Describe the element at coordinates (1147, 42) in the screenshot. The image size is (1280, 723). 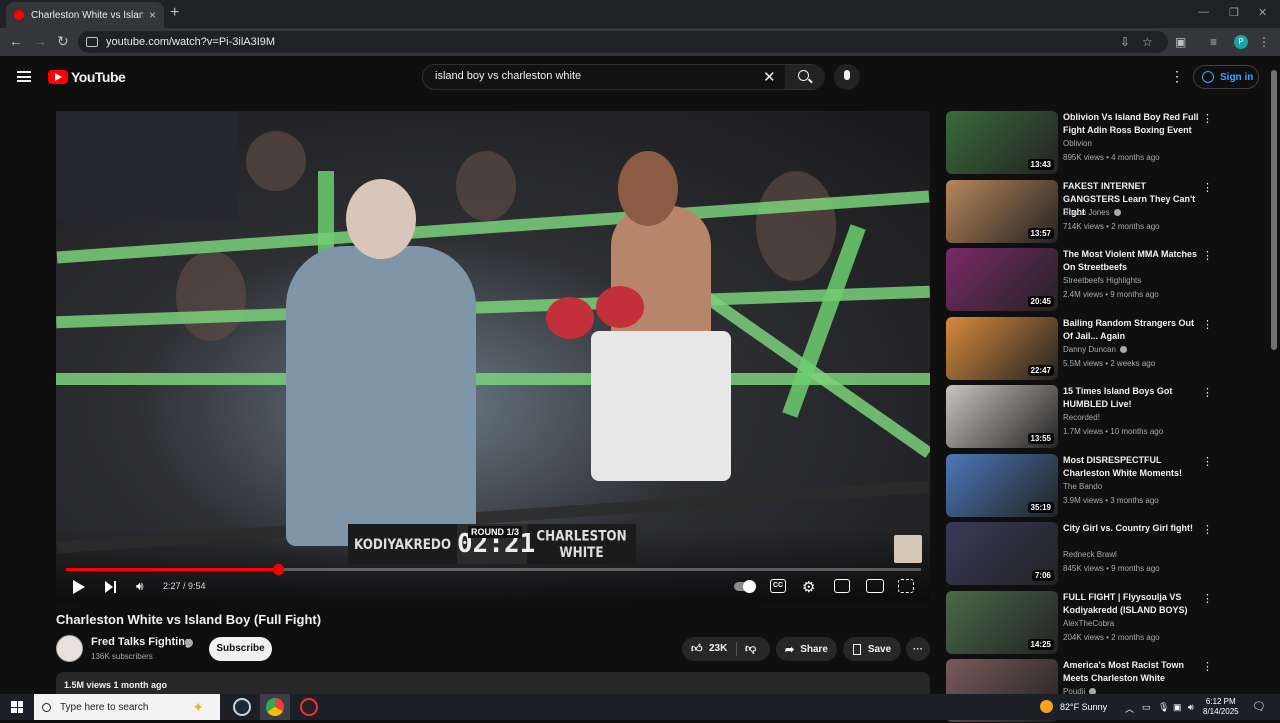
I see `bookmark-star-icon: ☆` at that location.